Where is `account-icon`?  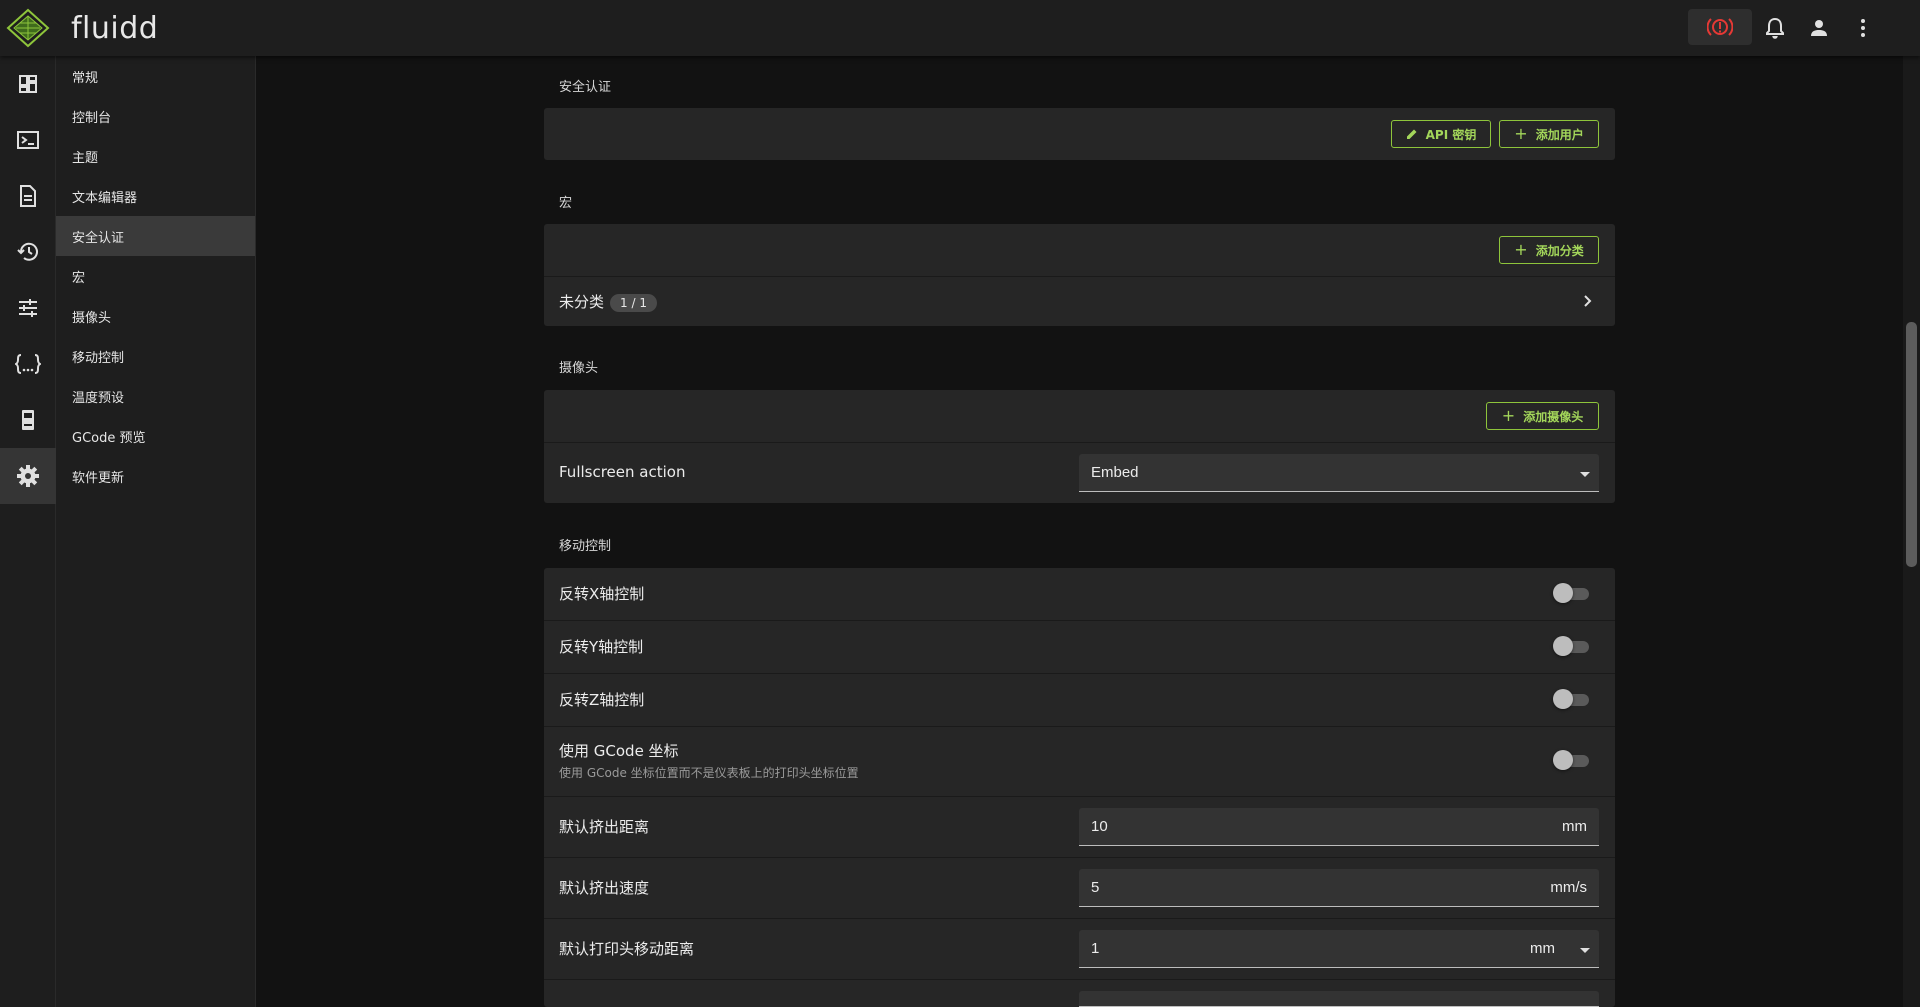 account-icon is located at coordinates (1819, 28).